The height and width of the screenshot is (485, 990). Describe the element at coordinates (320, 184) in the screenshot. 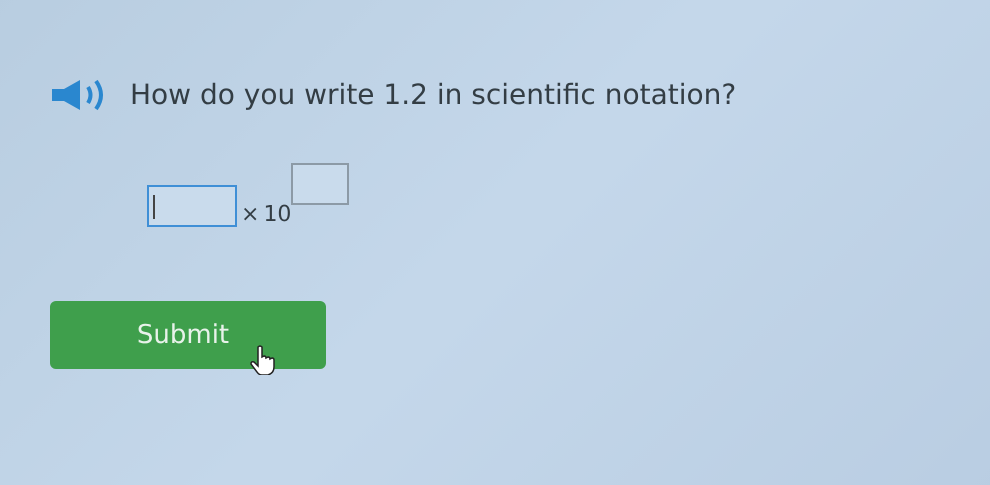

I see `exponent-field` at that location.